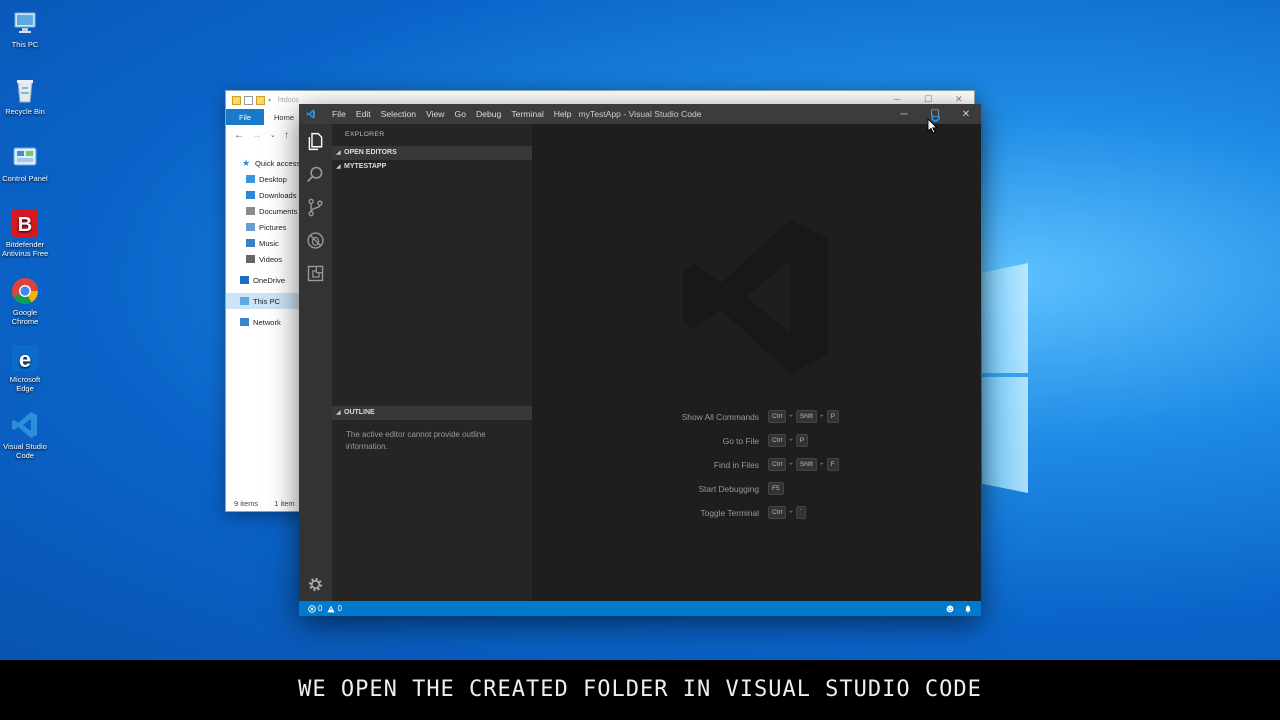 The height and width of the screenshot is (720, 1280). Describe the element at coordinates (756, 465) in the screenshot. I see `shortcut-find-in-files: Find in Files Ctrl + Shift + F` at that location.